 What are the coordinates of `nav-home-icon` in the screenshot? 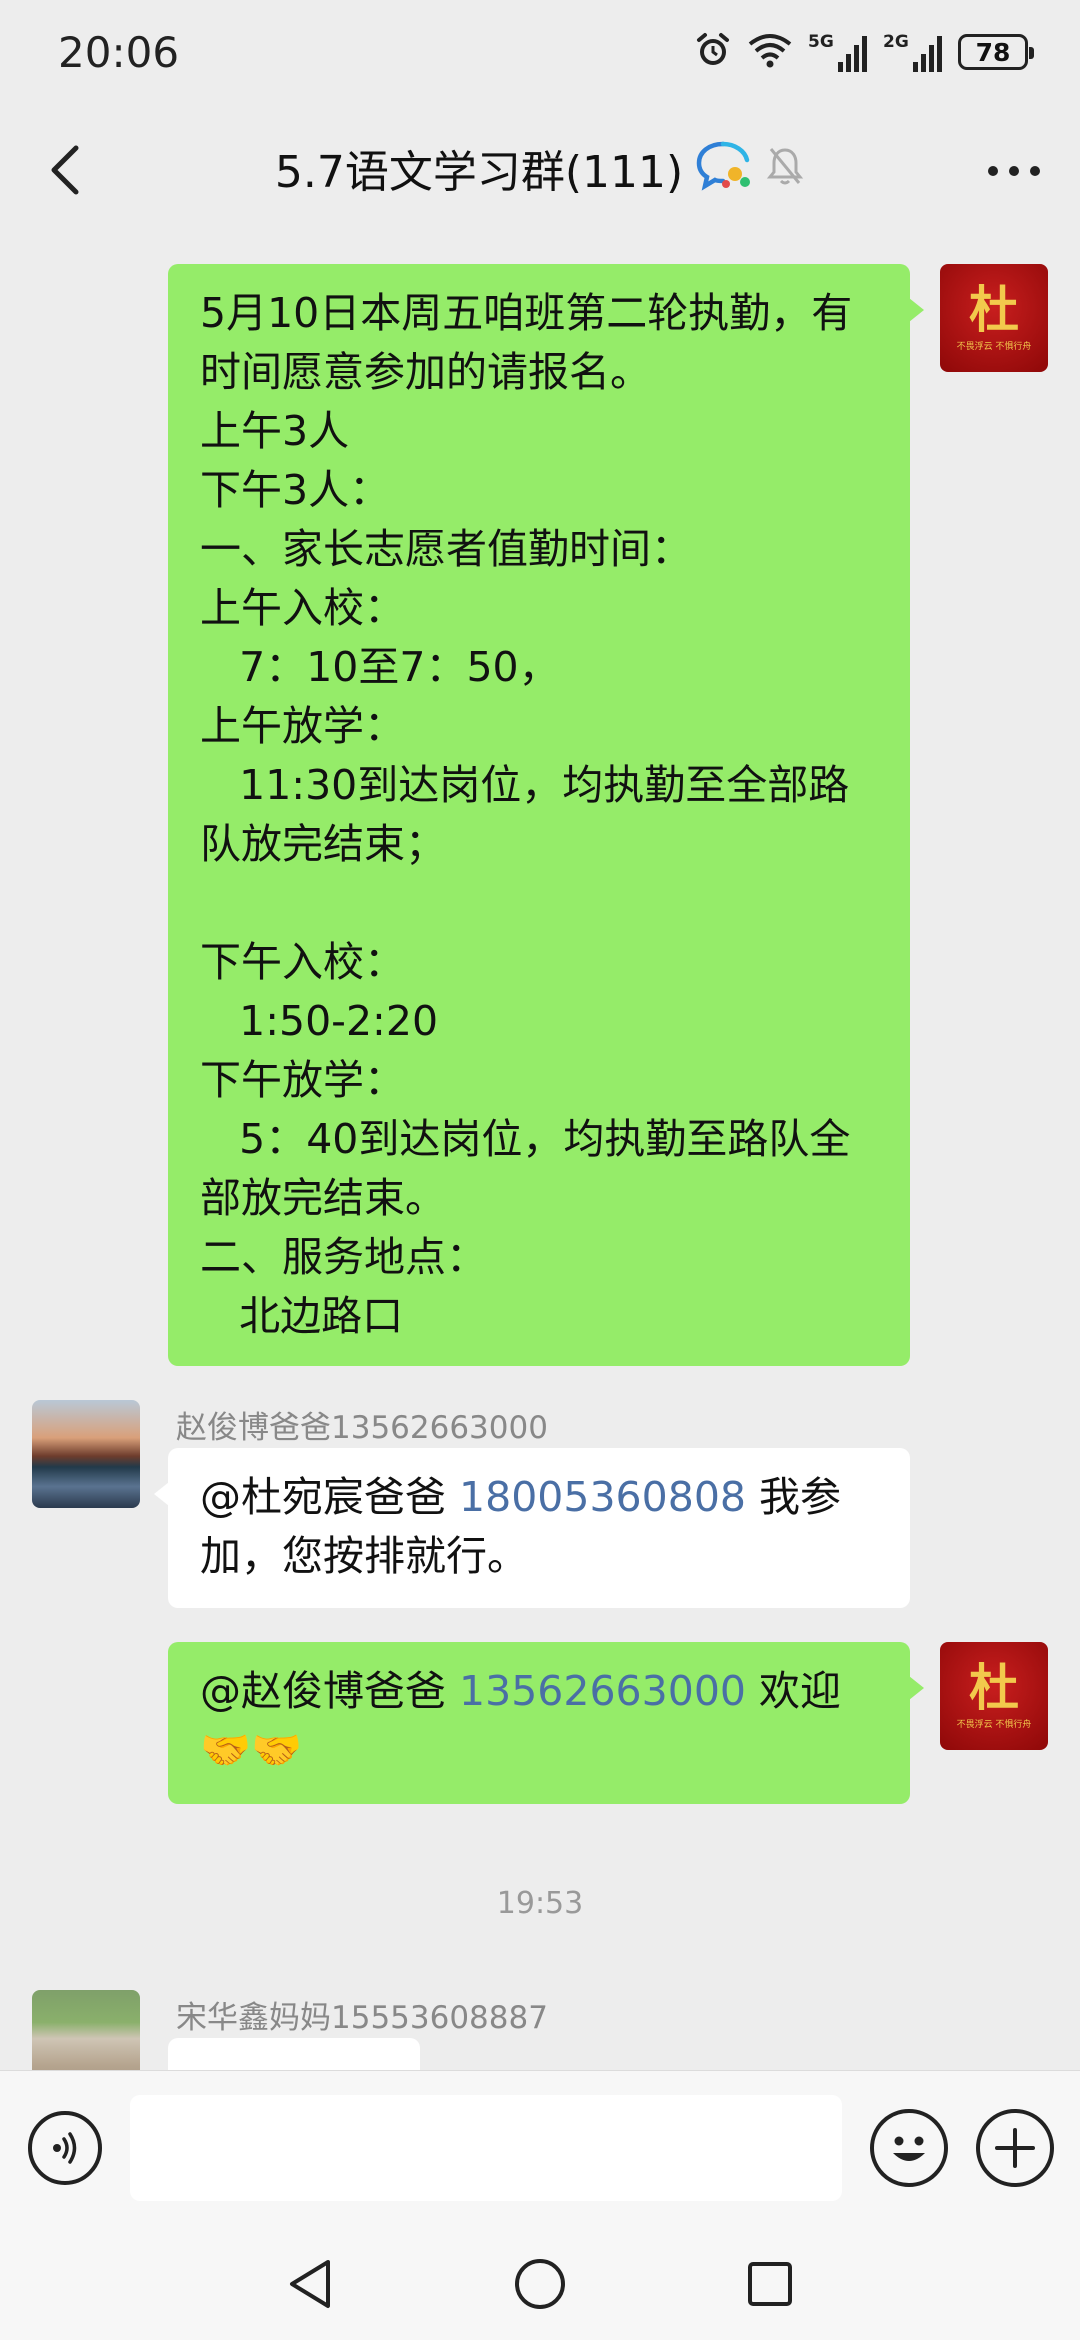 It's located at (540, 2284).